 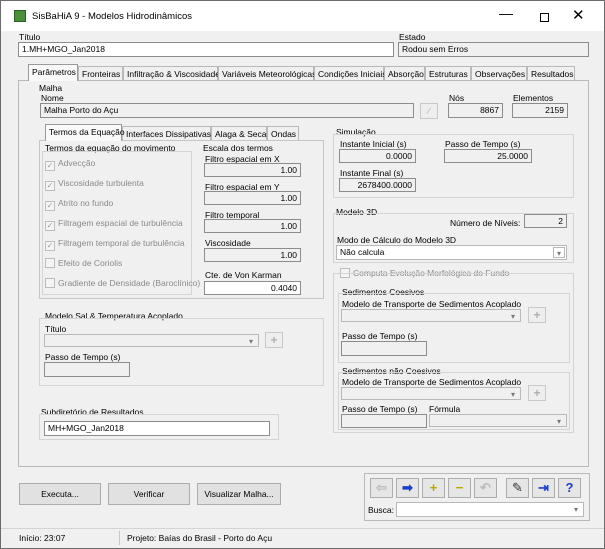 I want to click on final-label: Instante Final (s), so click(x=372, y=173).